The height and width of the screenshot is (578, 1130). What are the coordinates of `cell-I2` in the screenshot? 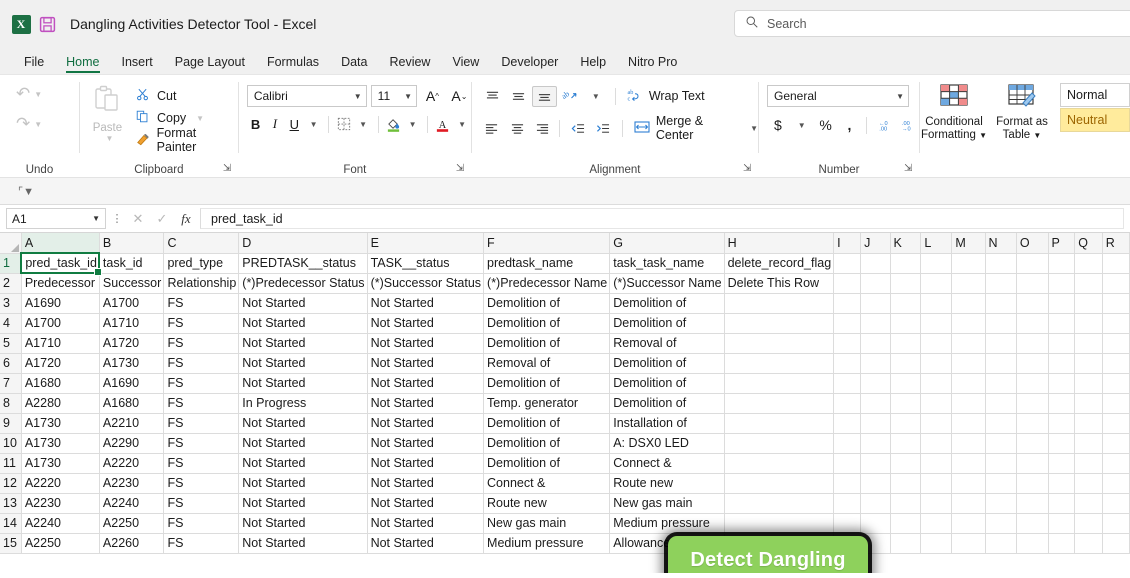 It's located at (847, 283).